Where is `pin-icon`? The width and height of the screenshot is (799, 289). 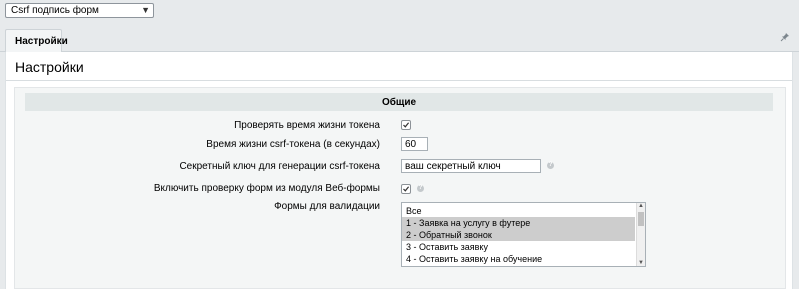 pin-icon is located at coordinates (785, 37).